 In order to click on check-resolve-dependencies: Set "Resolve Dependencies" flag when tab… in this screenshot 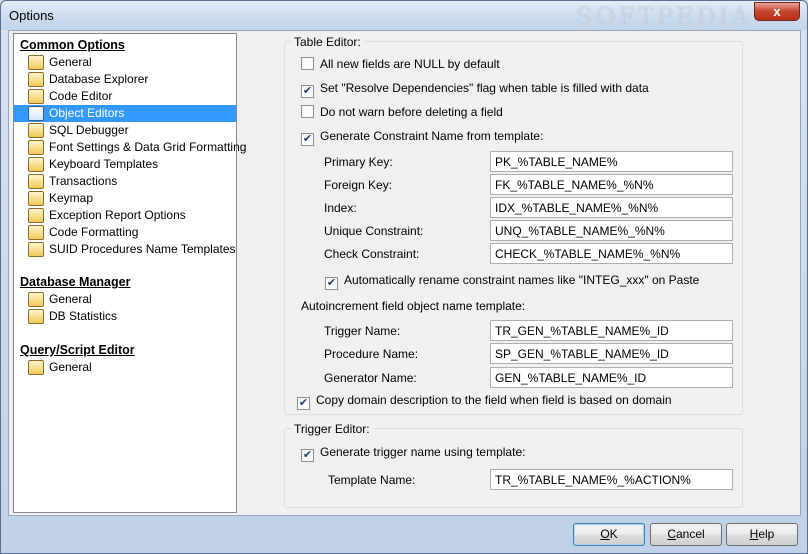, I will do `click(475, 89)`.